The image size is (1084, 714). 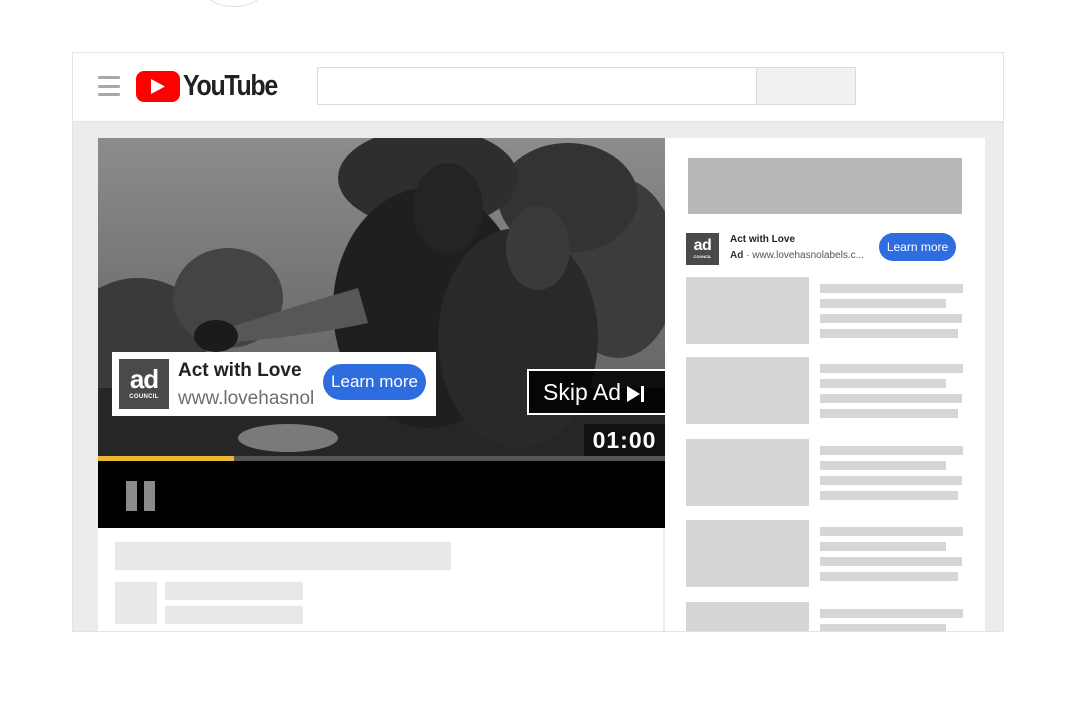 What do you see at coordinates (381, 494) in the screenshot?
I see `player-controls` at bounding box center [381, 494].